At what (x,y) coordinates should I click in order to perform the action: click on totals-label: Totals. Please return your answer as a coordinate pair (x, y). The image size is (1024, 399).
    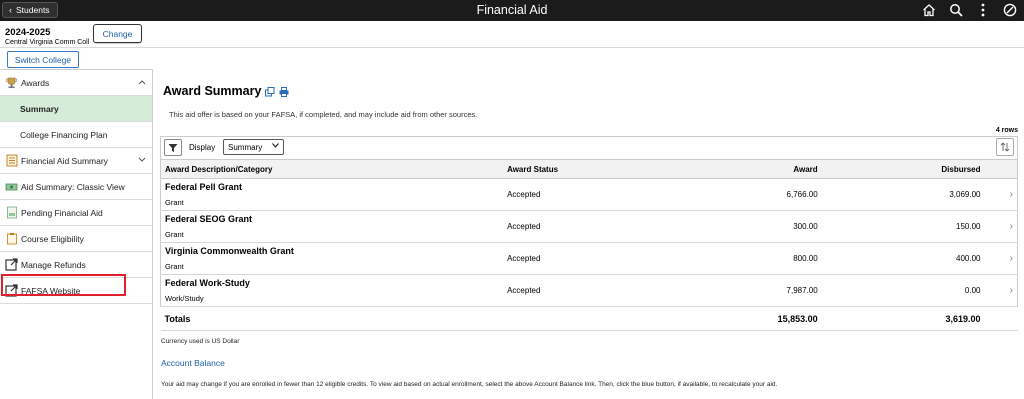
    Looking at the image, I should click on (332, 318).